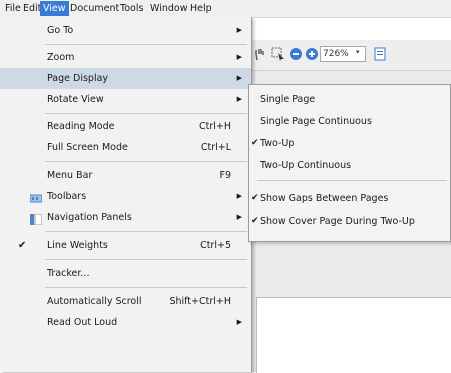 This screenshot has width=451, height=373. What do you see at coordinates (125, 99) in the screenshot?
I see `menu-item-rotate-view: Rotate View ▶` at bounding box center [125, 99].